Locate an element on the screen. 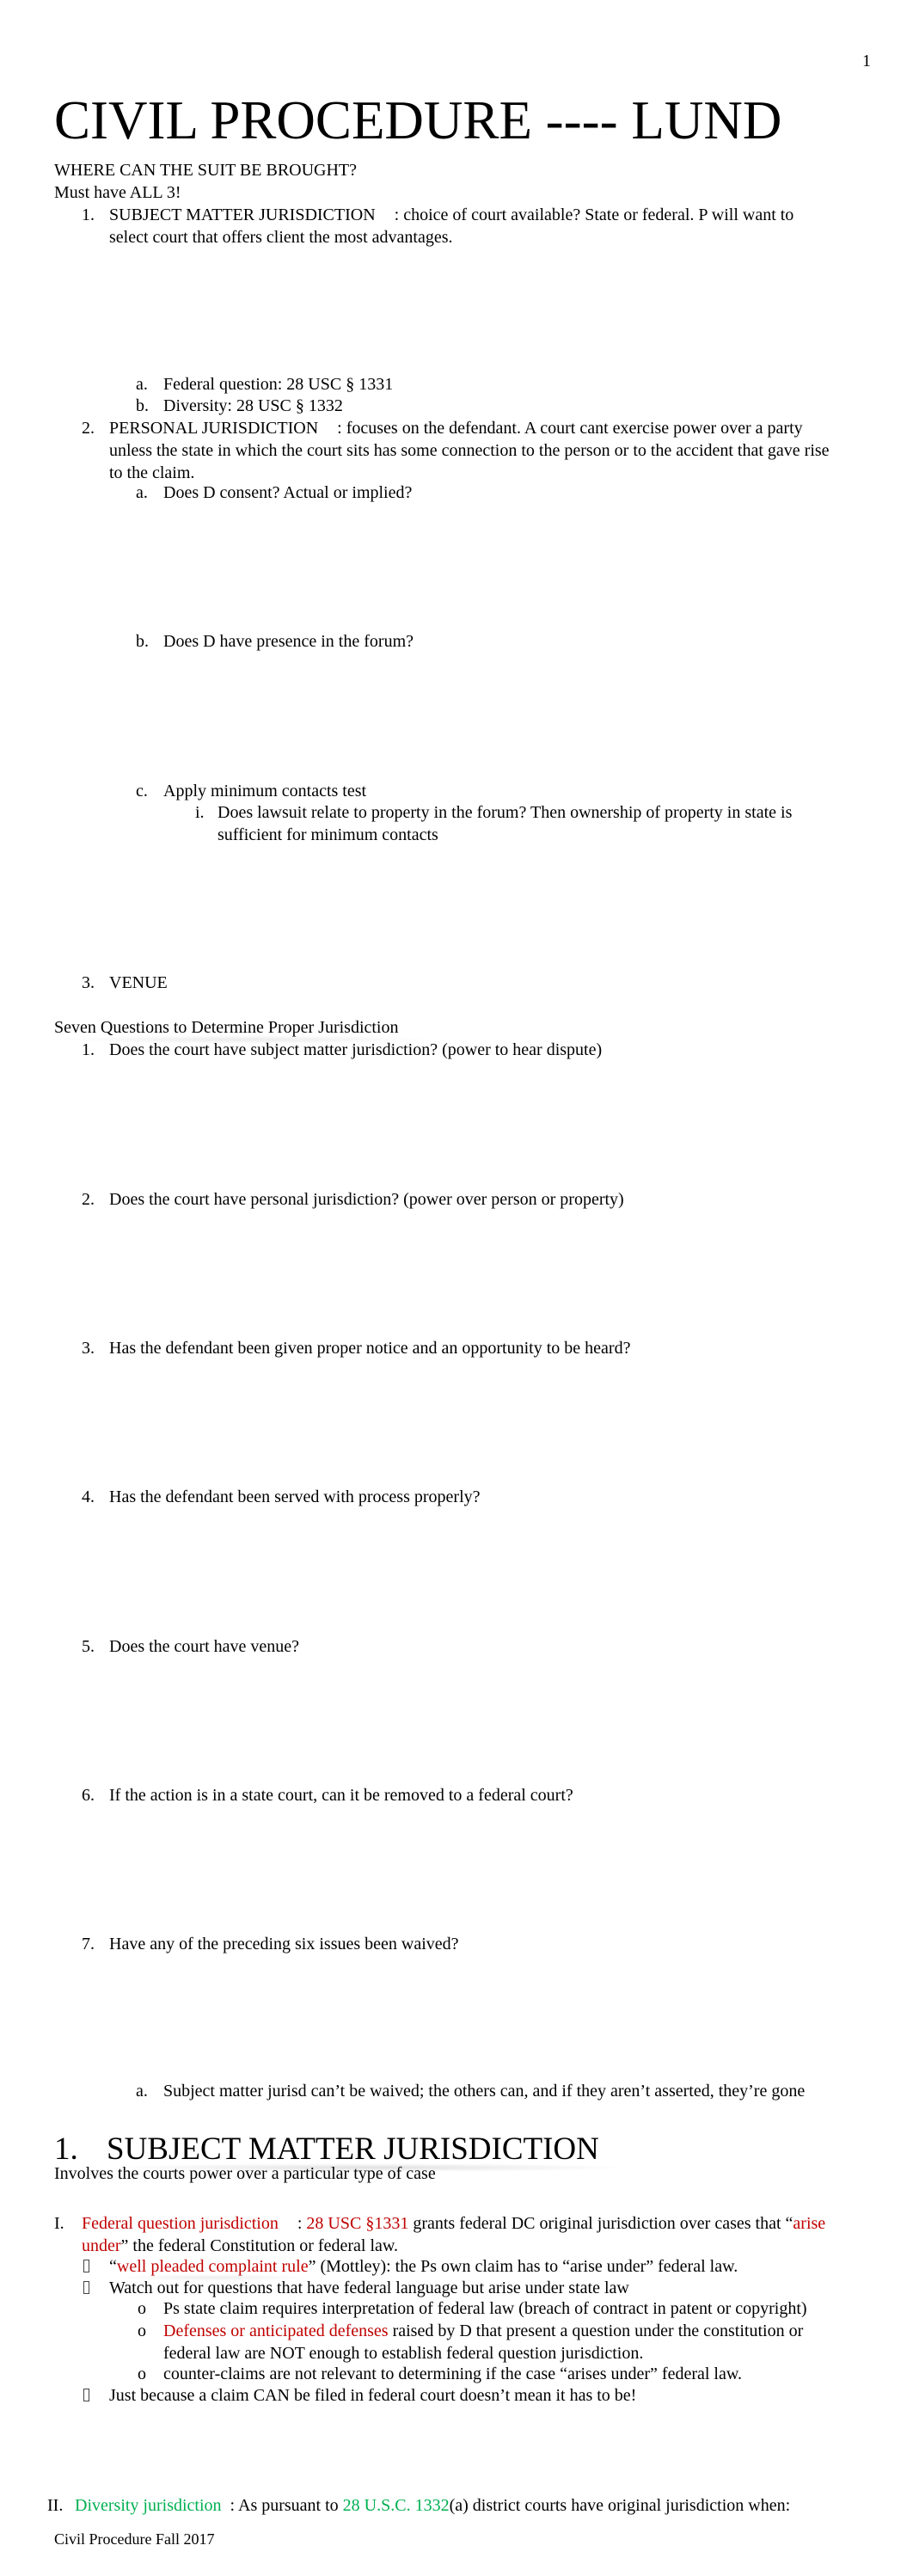  question-number: 1. is located at coordinates (88, 1049).